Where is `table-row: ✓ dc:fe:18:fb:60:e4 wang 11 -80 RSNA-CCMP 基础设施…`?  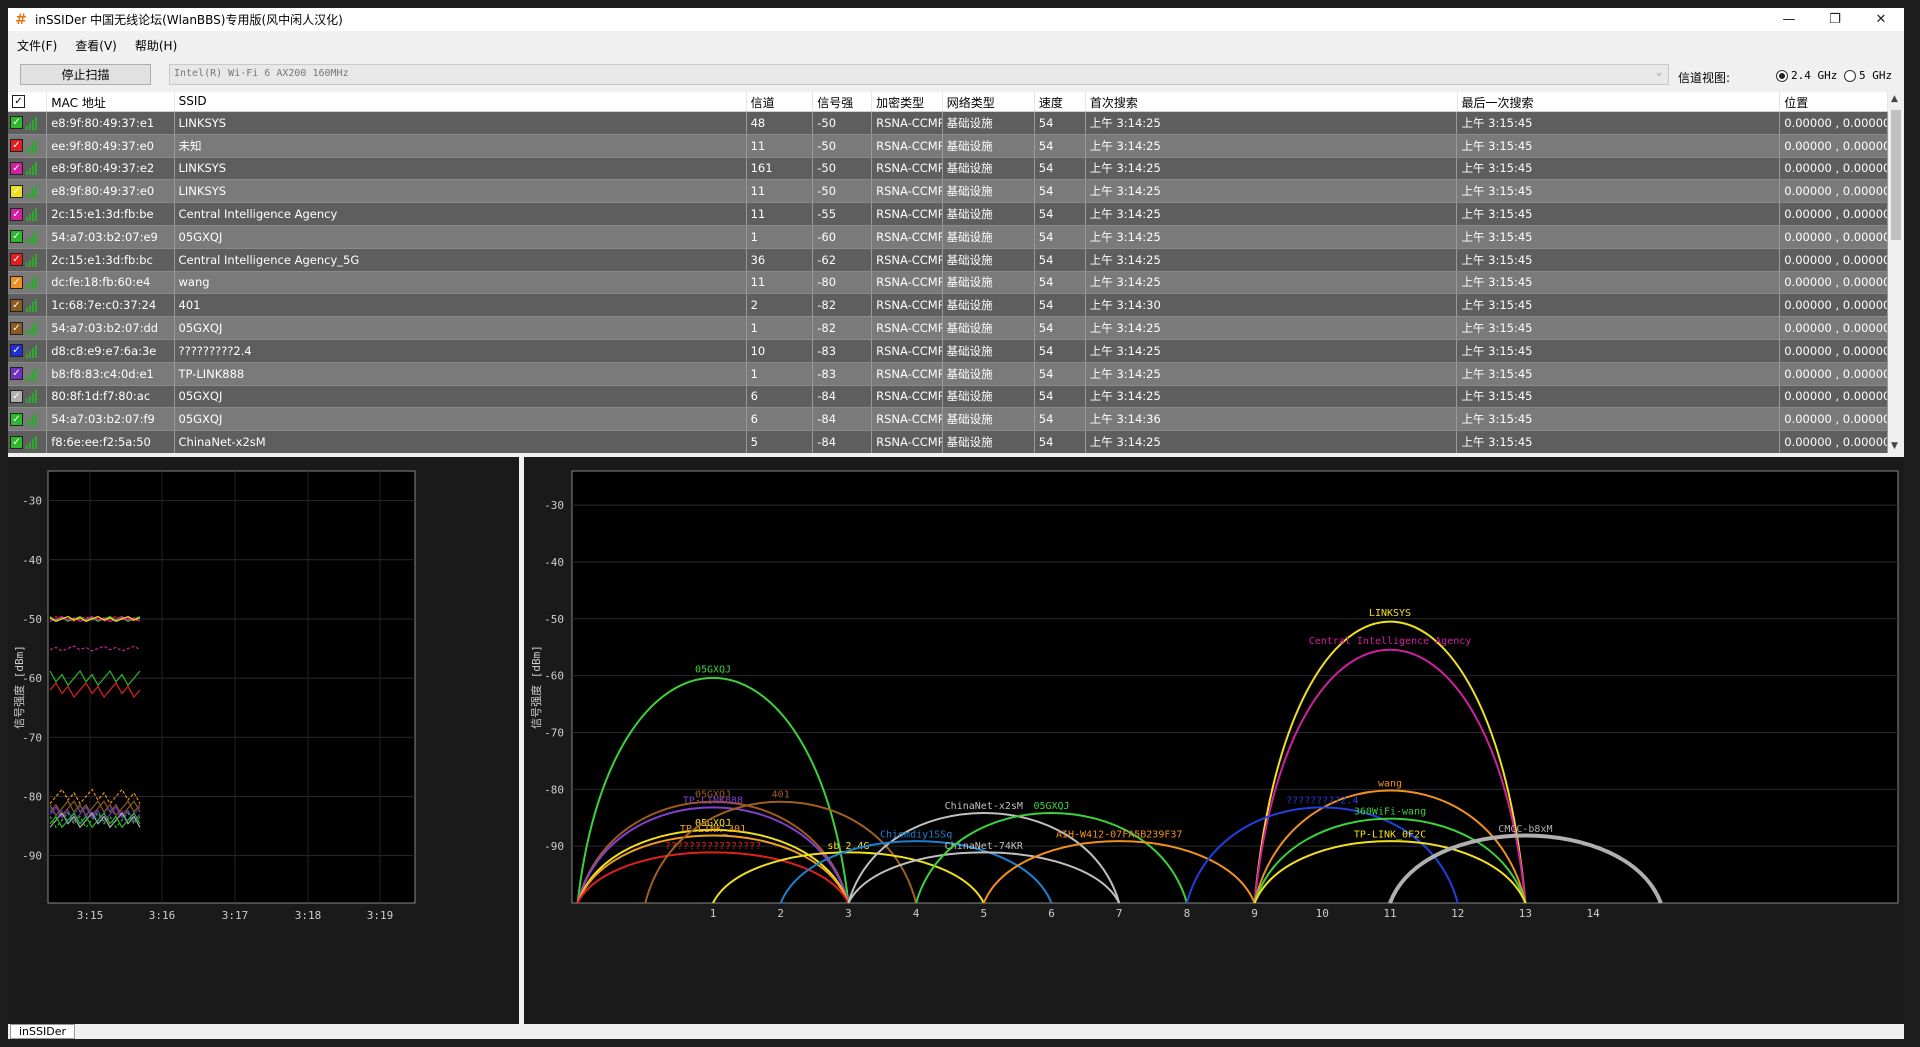
table-row: ✓ dc:fe:18:fb:60:e4 wang 11 -80 RSNA-CCMP 基础设施… is located at coordinates (948, 283).